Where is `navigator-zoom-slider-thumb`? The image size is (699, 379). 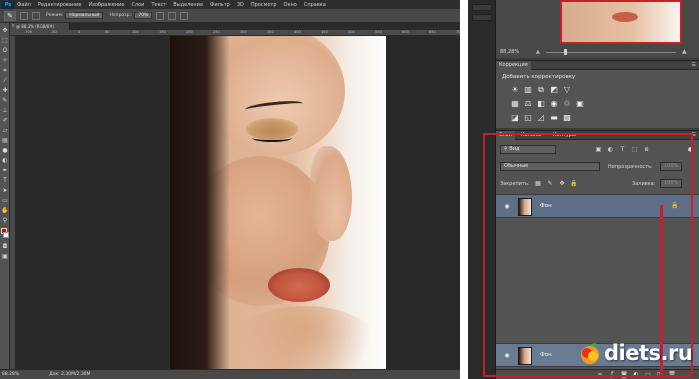
navigator-zoom-slider-thumb is located at coordinates (565, 52).